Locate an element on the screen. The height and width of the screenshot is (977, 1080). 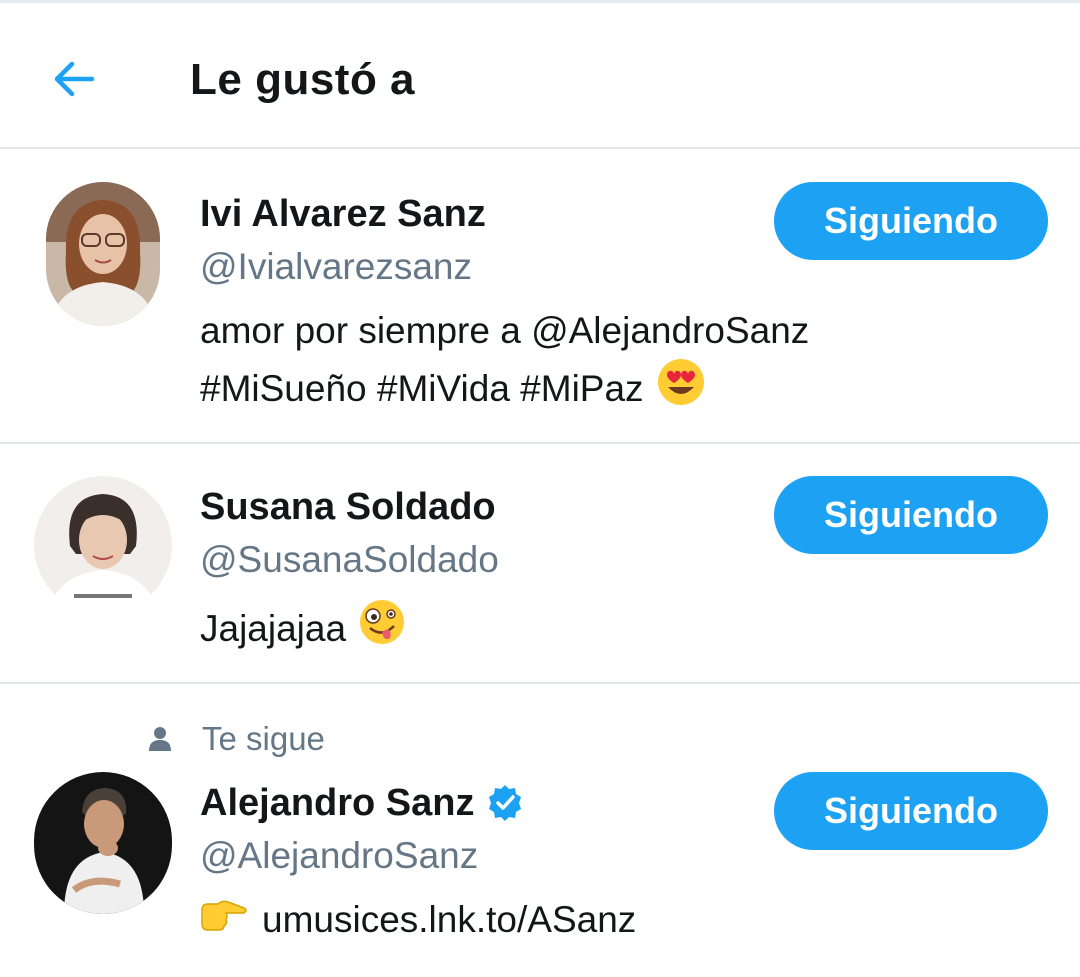
user-name-text: Susana Soldado is located at coordinates (348, 507).